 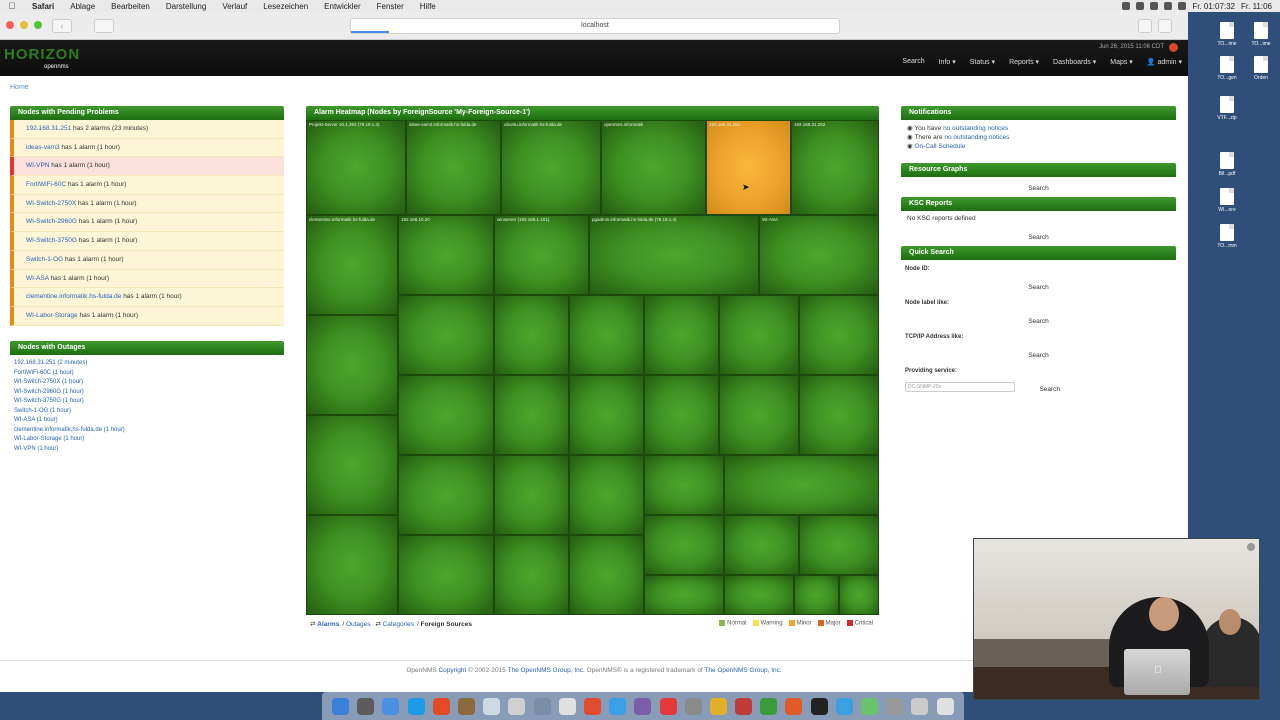 What do you see at coordinates (147, 204) in the screenshot?
I see `pending-problem-row: WI-Switch-2750X has 1 alarm (1 hour)` at bounding box center [147, 204].